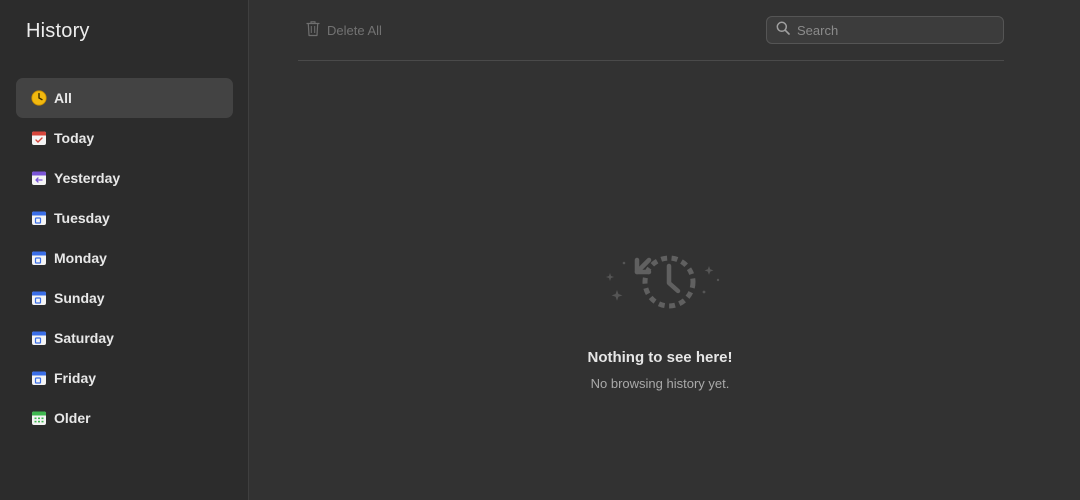  Describe the element at coordinates (39, 418) in the screenshot. I see `calendar-older-icon` at that location.